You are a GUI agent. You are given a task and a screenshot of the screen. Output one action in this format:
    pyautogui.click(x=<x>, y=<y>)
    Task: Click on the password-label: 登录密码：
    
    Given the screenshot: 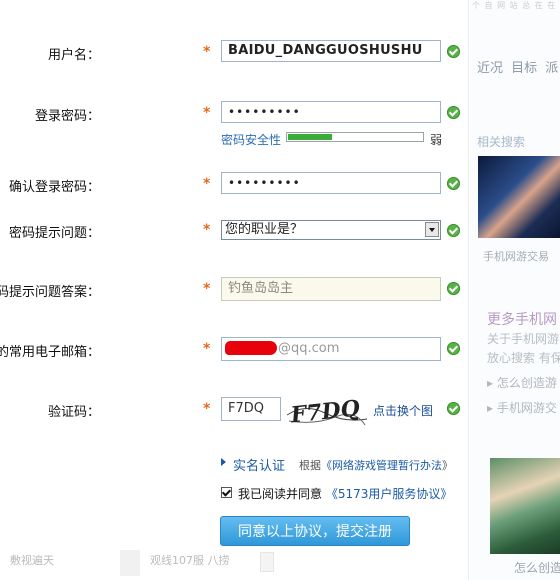 What is the action you would take?
    pyautogui.click(x=67, y=116)
    